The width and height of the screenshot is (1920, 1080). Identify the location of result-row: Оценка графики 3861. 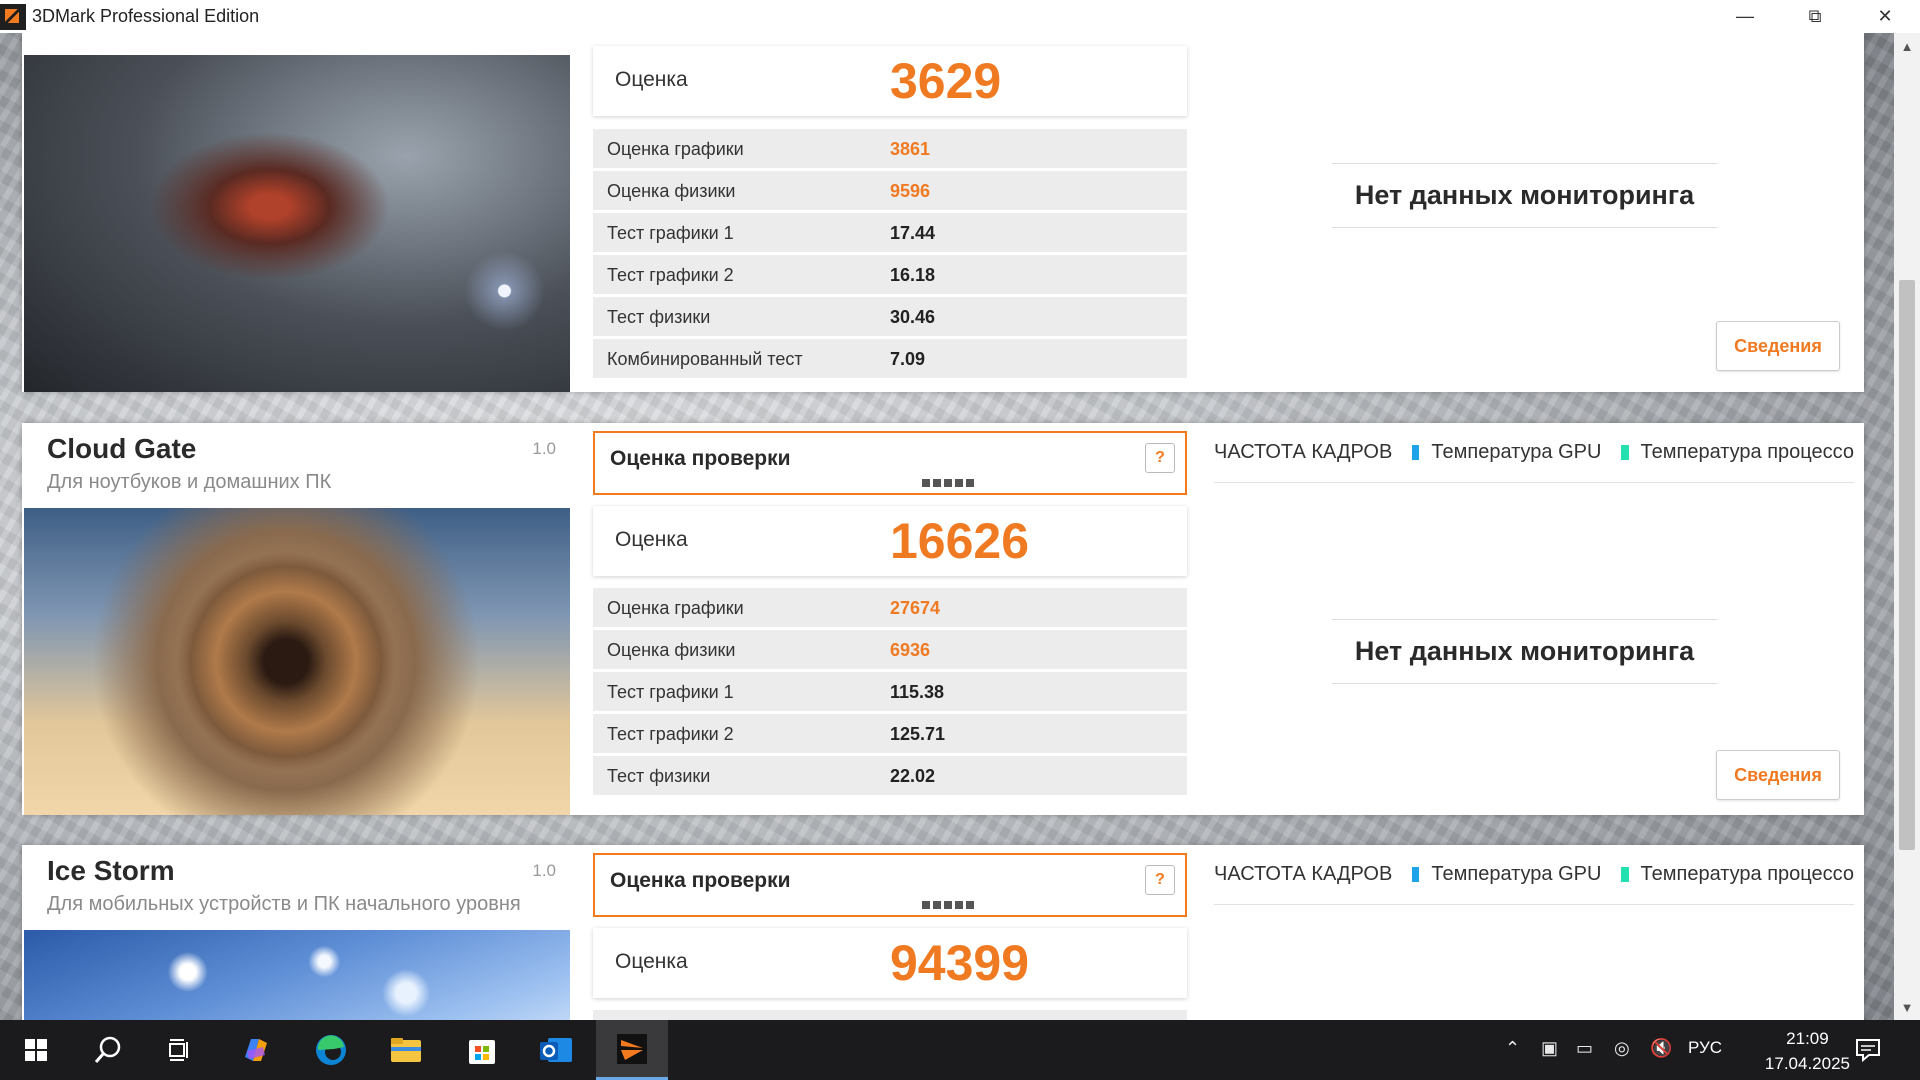
(890, 148).